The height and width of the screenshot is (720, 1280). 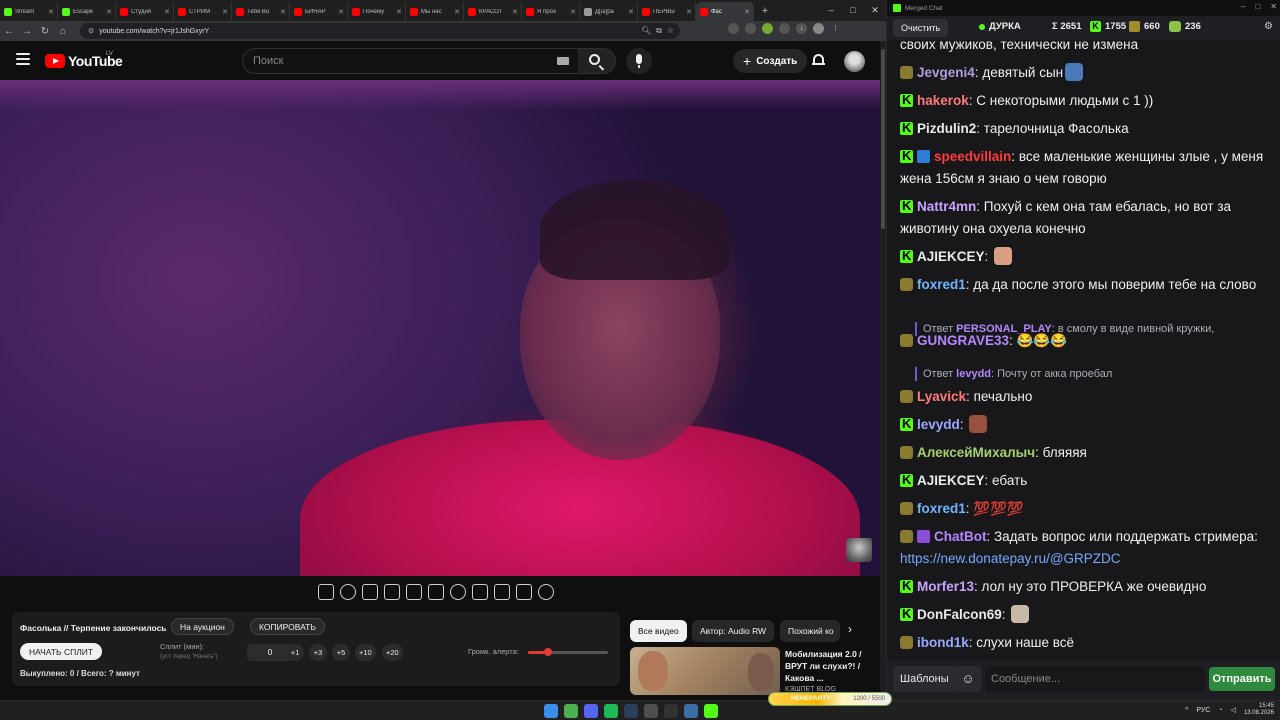 What do you see at coordinates (29, 11) in the screenshot?
I see `browser-tab: Stream ✕` at bounding box center [29, 11].